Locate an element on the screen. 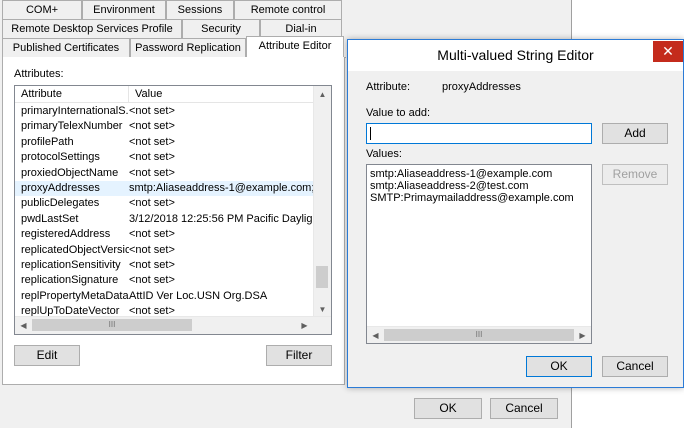 This screenshot has height=428, width=684. attribute-row: publicDelegates <not set> is located at coordinates (166, 203).